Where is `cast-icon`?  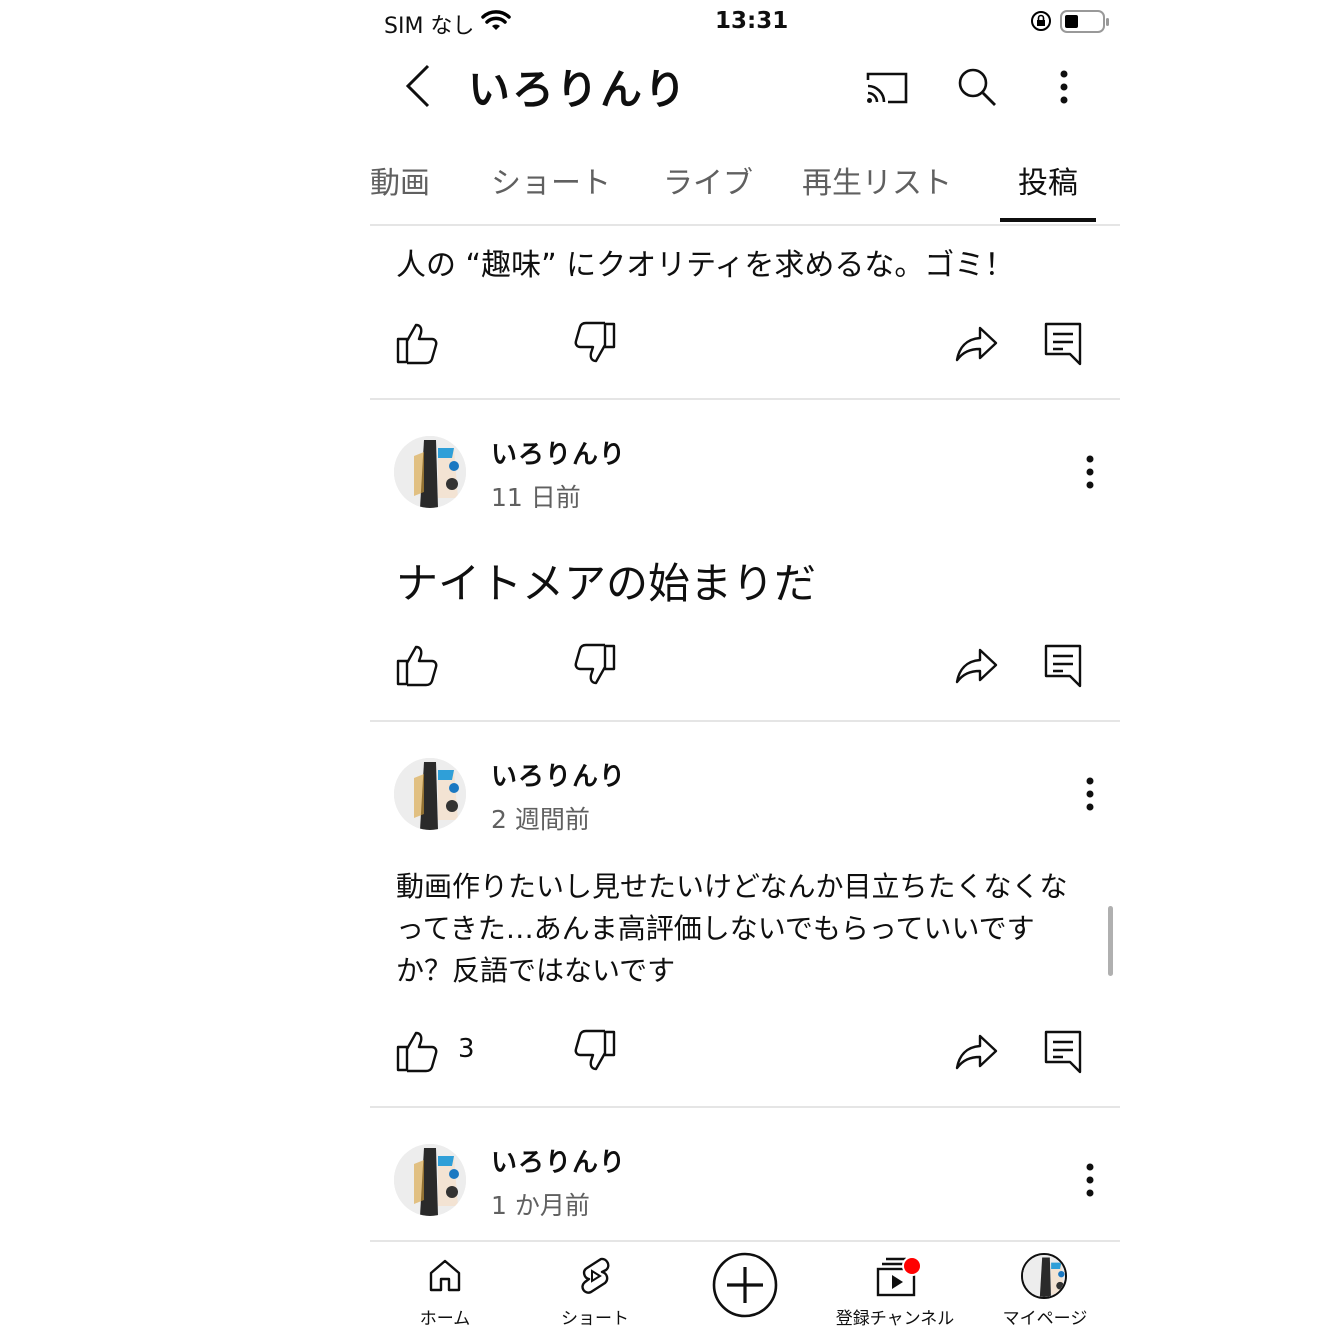
cast-icon is located at coordinates (887, 88).